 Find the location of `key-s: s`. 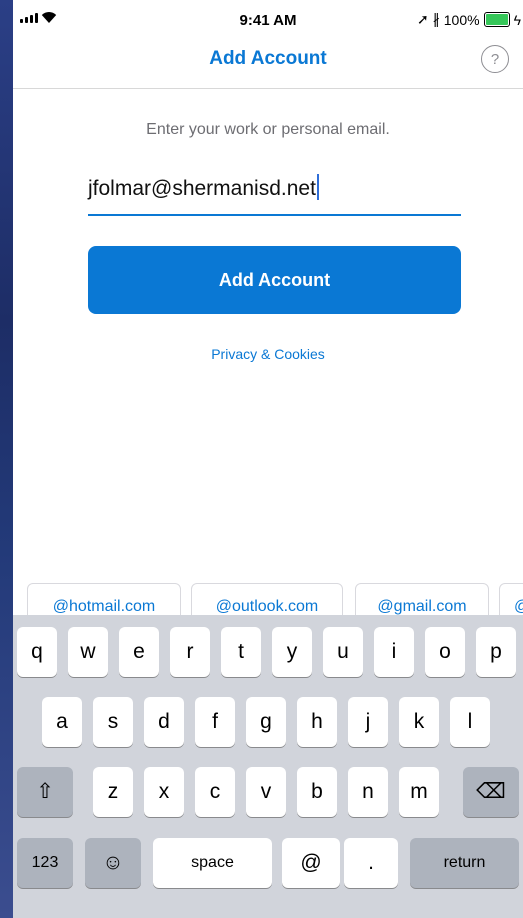

key-s: s is located at coordinates (113, 722).